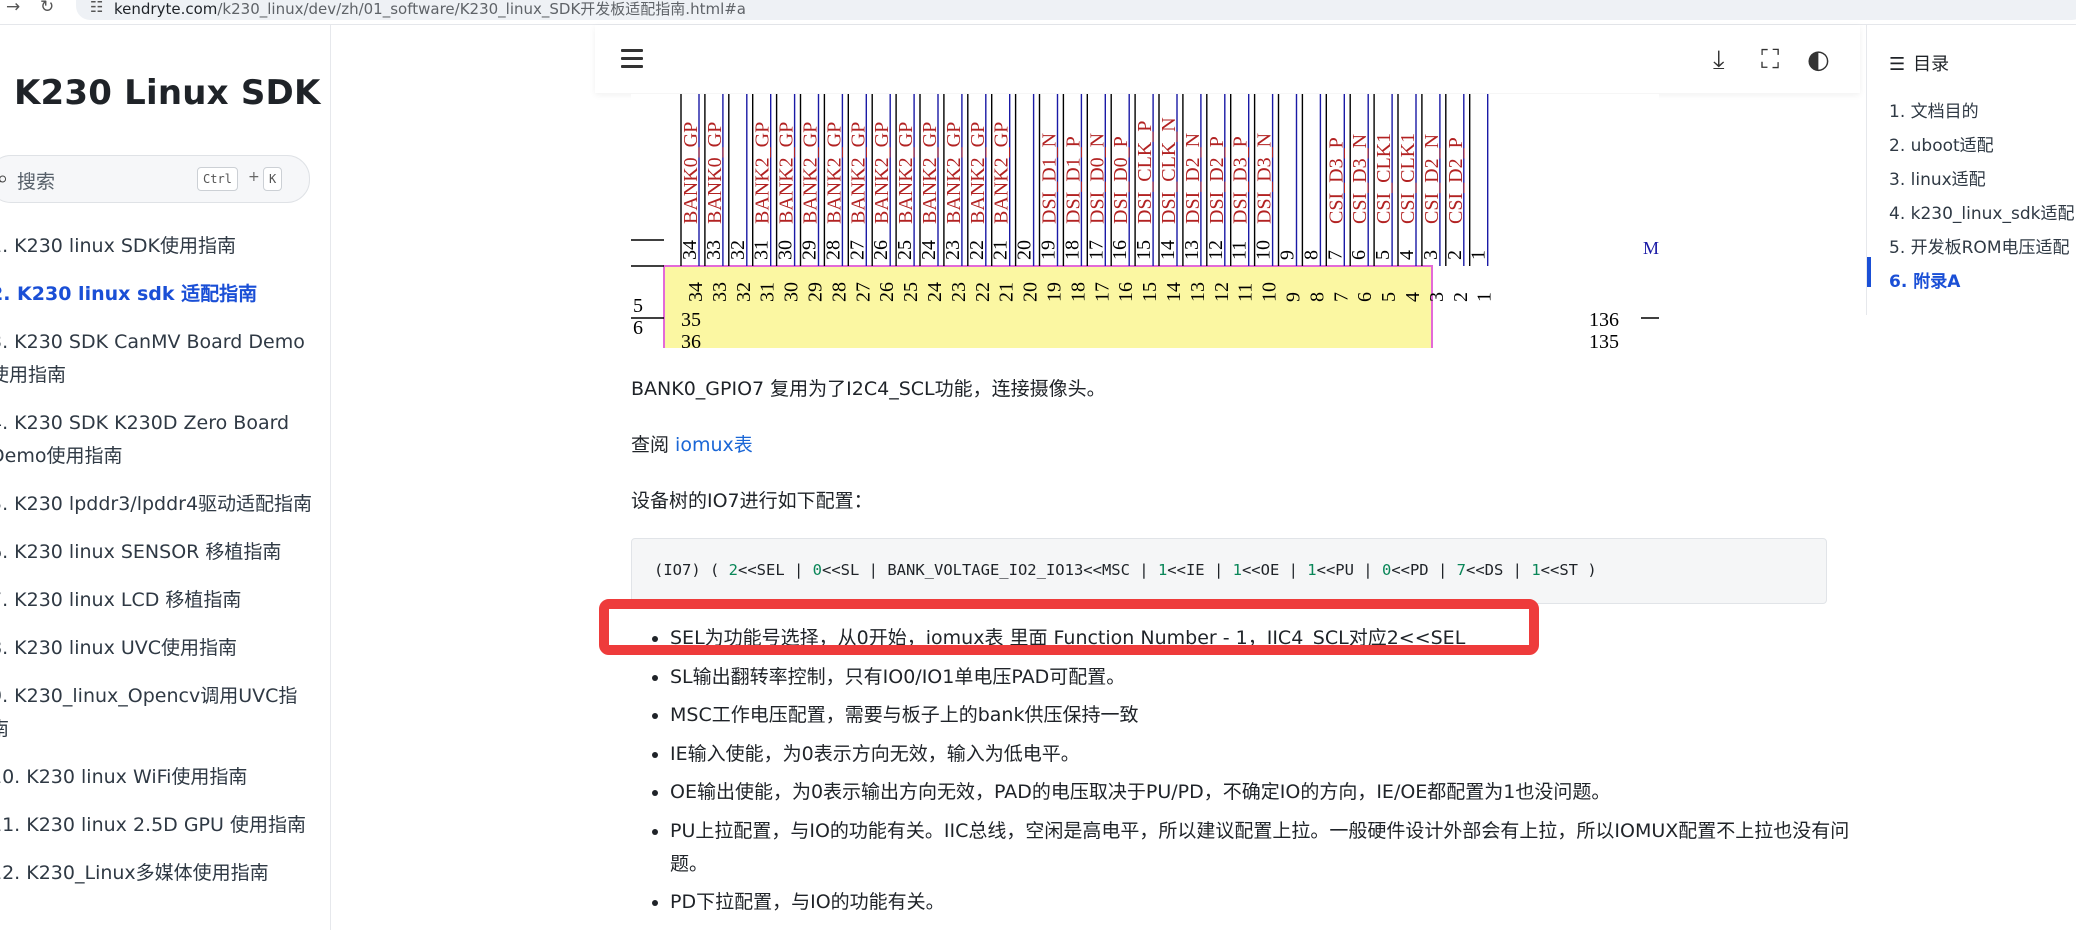 The width and height of the screenshot is (2076, 930). Describe the element at coordinates (254, 177) in the screenshot. I see `kbd-plus: +` at that location.